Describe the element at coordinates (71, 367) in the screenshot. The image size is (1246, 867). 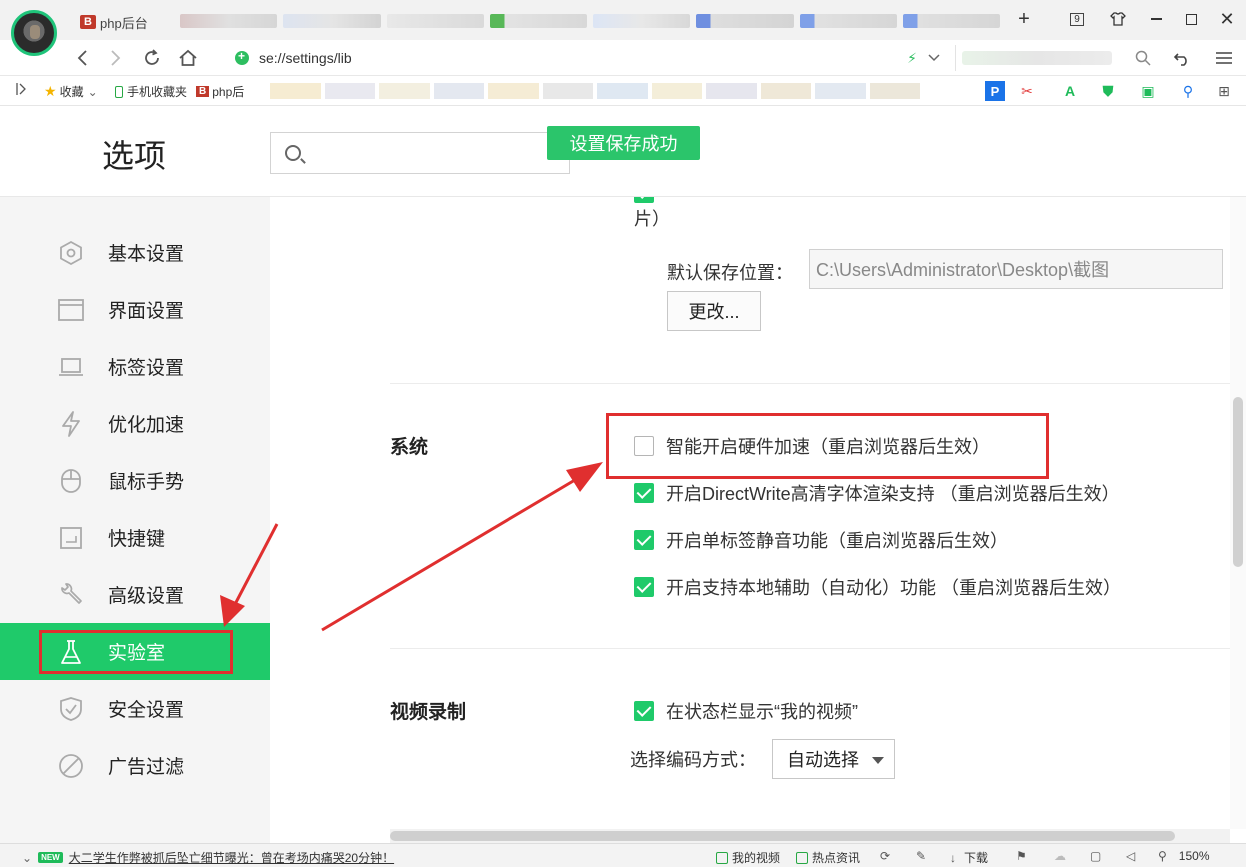
I see `laptop-icon` at that location.